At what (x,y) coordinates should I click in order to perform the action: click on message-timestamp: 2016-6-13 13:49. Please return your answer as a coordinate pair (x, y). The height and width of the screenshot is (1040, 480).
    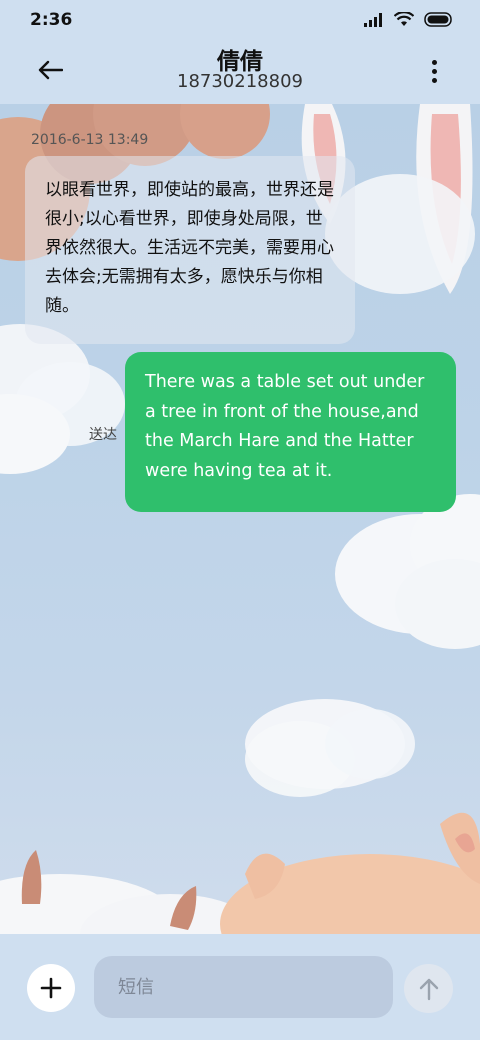
    Looking at the image, I should click on (90, 140).